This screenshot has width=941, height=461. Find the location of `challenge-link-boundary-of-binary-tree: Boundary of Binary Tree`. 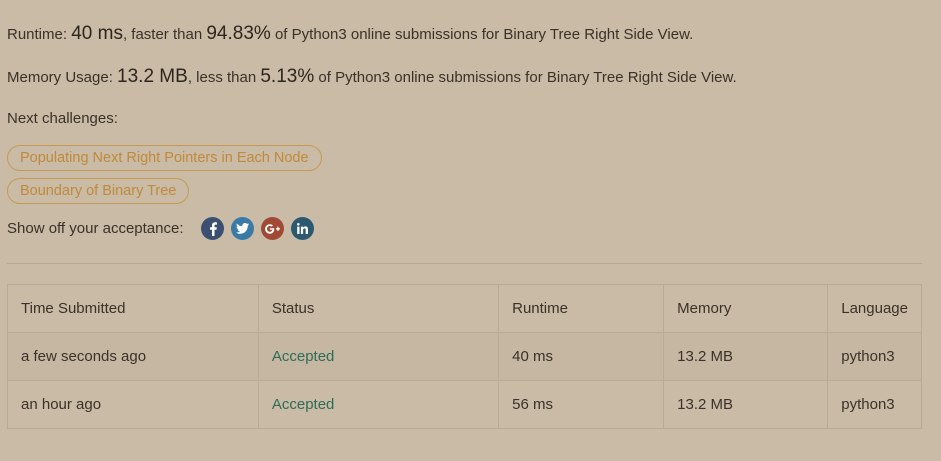

challenge-link-boundary-of-binary-tree: Boundary of Binary Tree is located at coordinates (98, 191).